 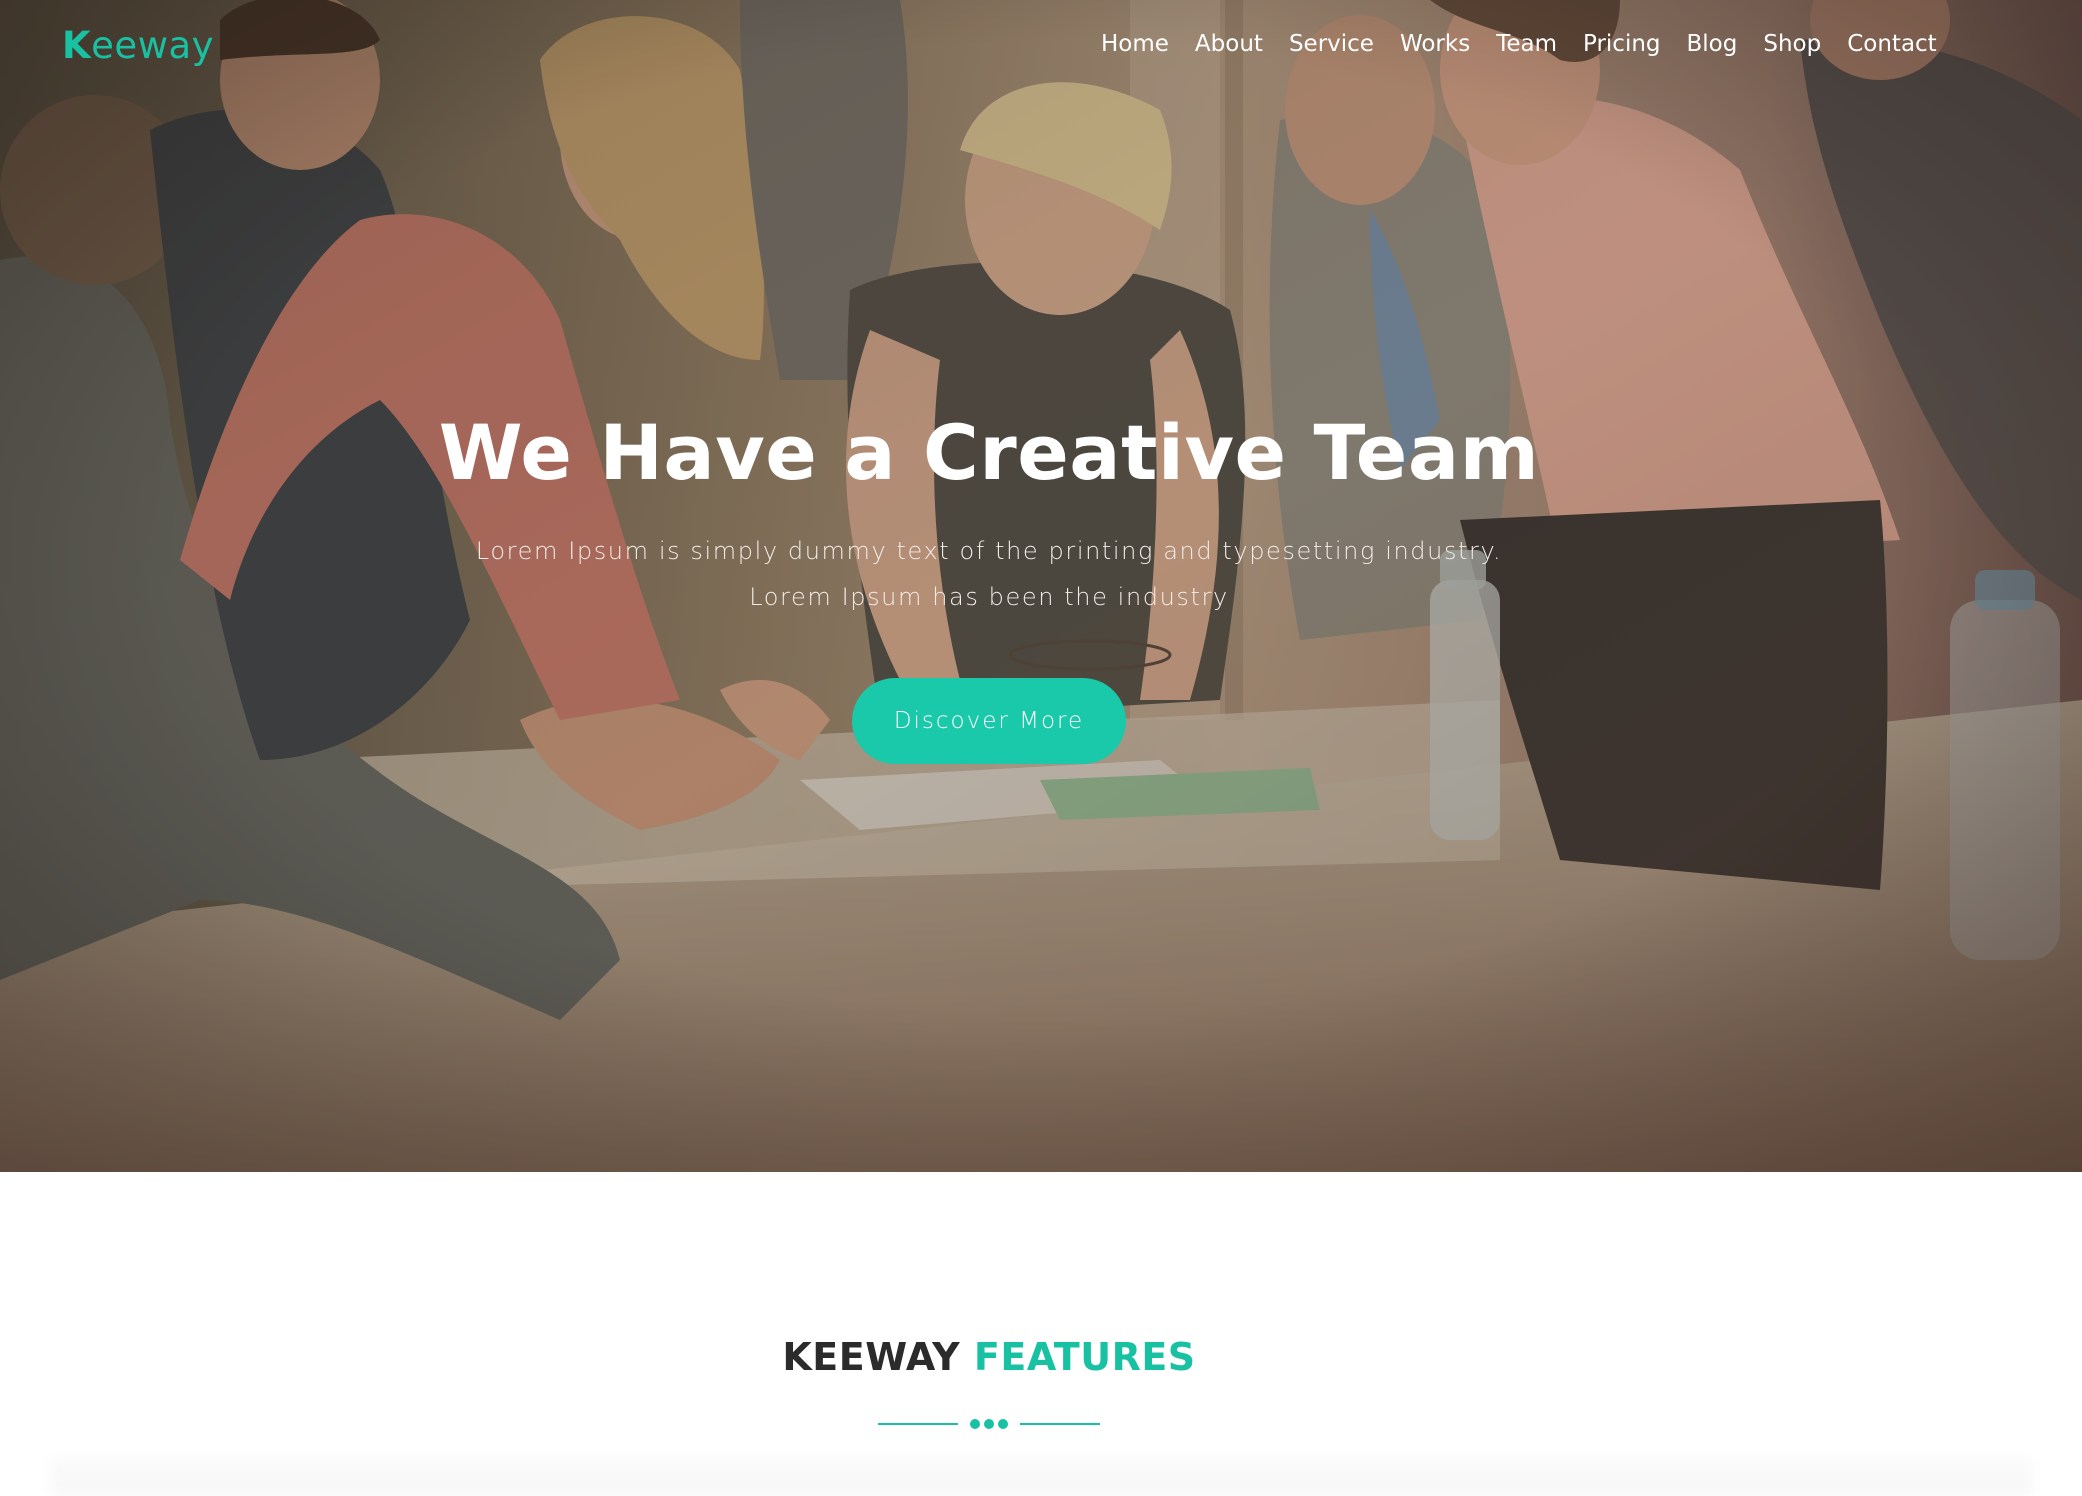 What do you see at coordinates (1229, 44) in the screenshot?
I see `nav-item-about: About` at bounding box center [1229, 44].